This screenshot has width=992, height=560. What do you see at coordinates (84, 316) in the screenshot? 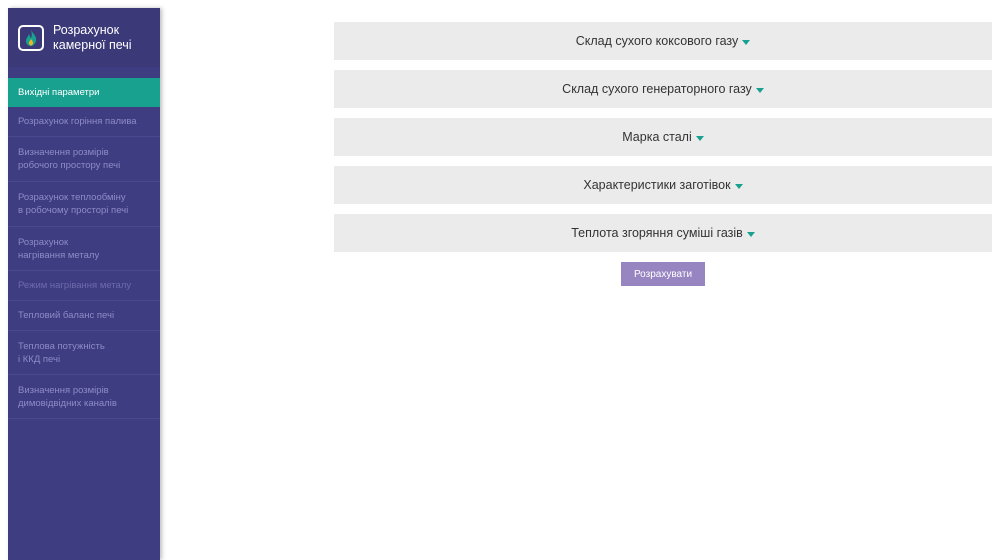
I see `sidebar-item-heat-balance: Тепловий баланс печі` at bounding box center [84, 316].